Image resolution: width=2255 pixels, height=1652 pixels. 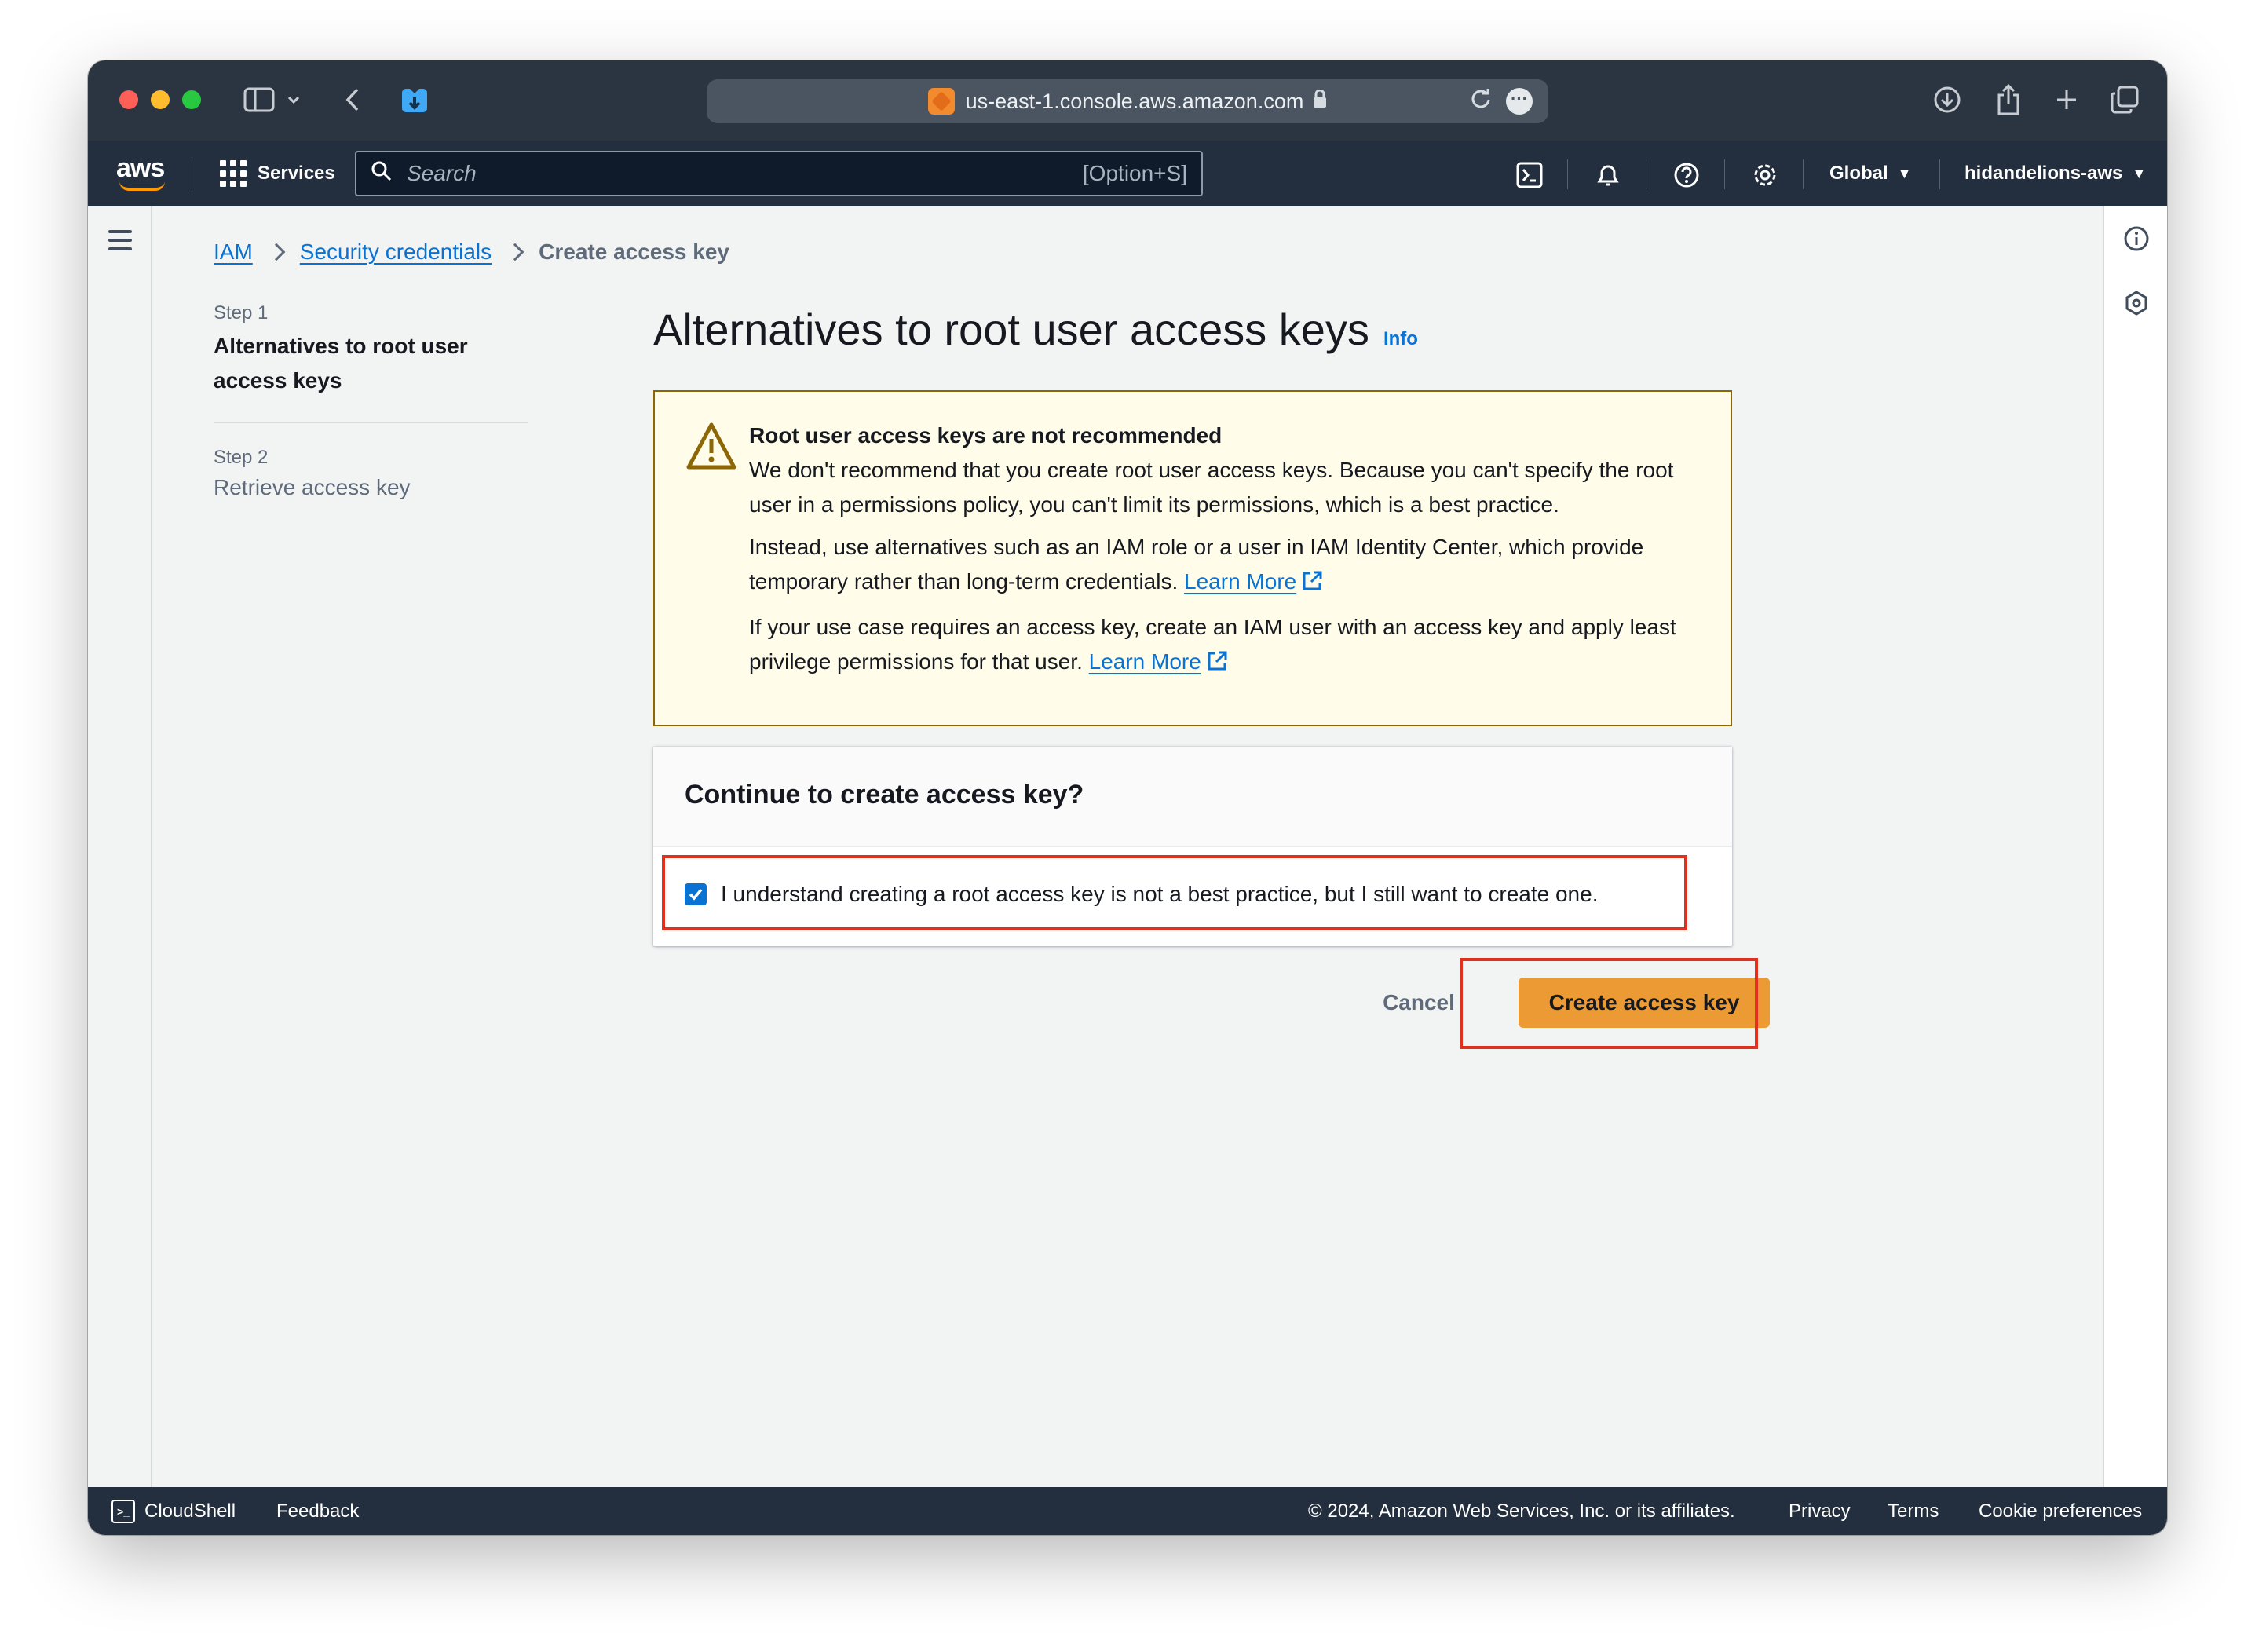 I want to click on footer-privacy-link: Privacy, so click(x=1820, y=1511).